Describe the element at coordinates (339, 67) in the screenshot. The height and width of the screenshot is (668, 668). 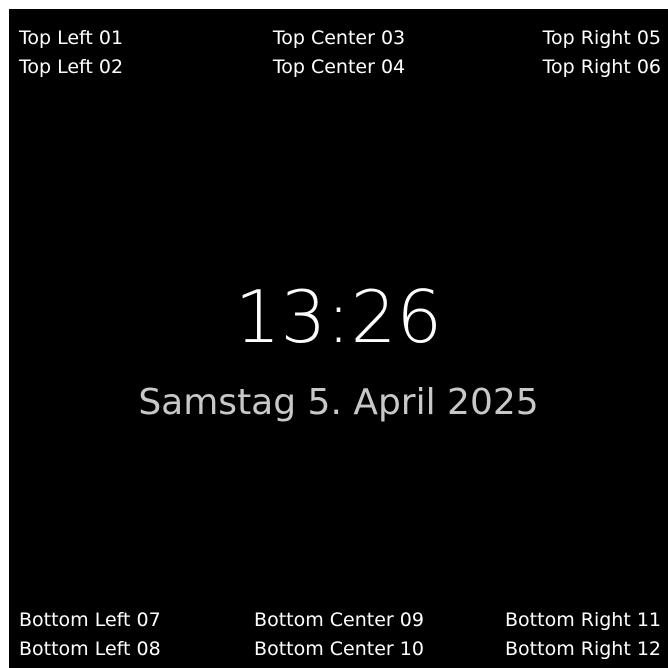
I see `top-center-label-2: Top Center 04` at that location.